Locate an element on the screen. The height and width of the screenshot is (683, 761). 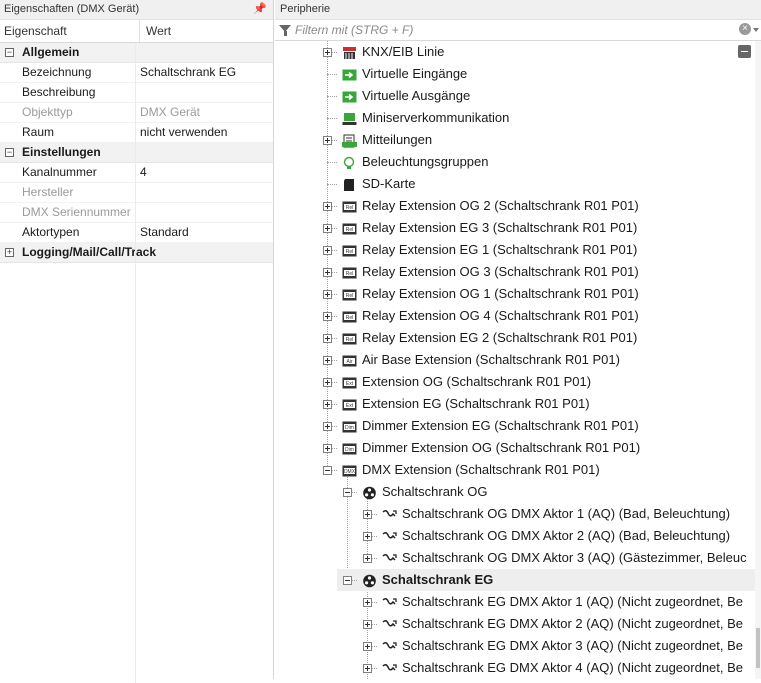
tree-node: Schaltschrank EG is located at coordinates (515, 580).